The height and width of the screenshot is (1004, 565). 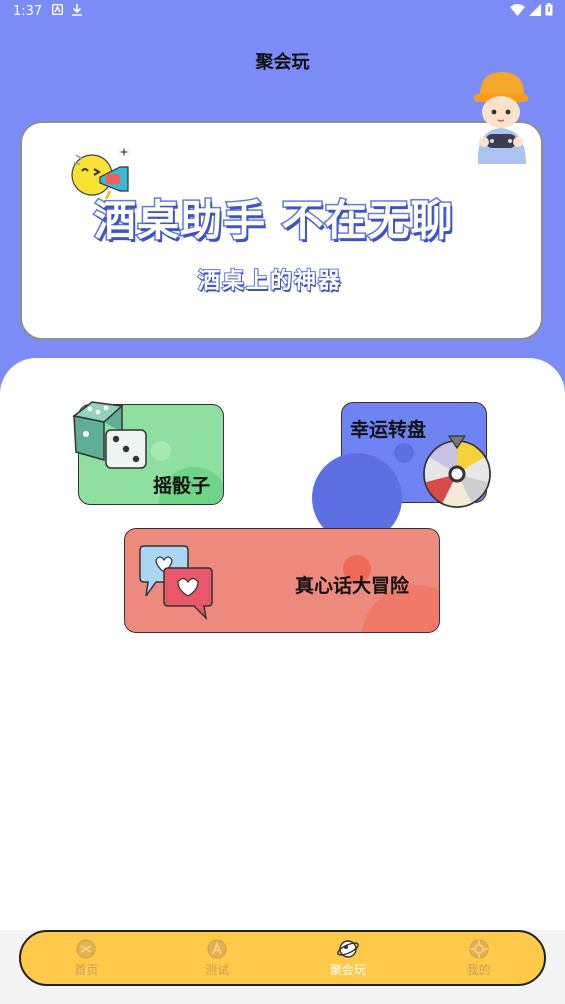 I want to click on nav-label-home: 首页, so click(x=86, y=970).